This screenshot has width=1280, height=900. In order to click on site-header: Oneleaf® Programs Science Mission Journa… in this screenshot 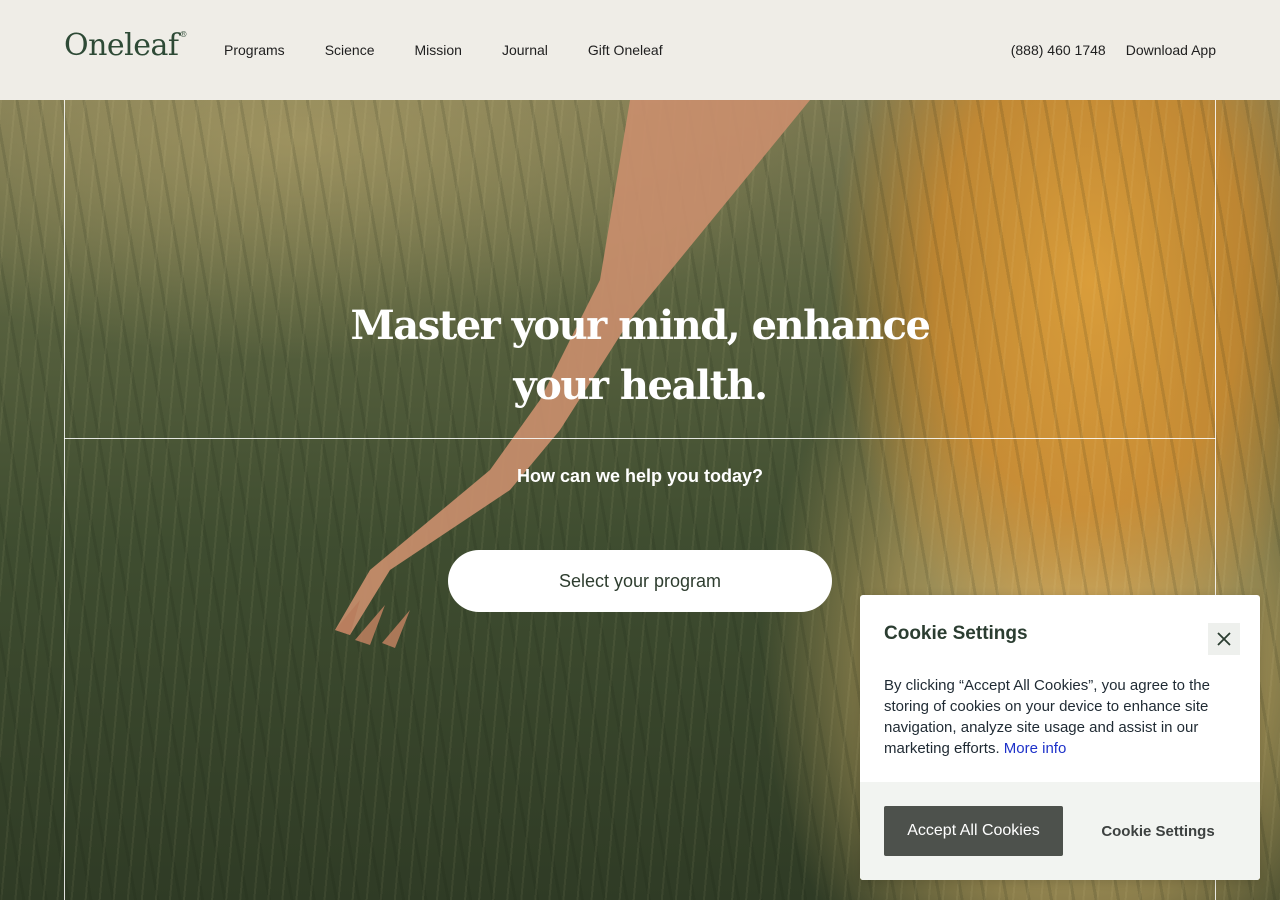, I will do `click(640, 50)`.